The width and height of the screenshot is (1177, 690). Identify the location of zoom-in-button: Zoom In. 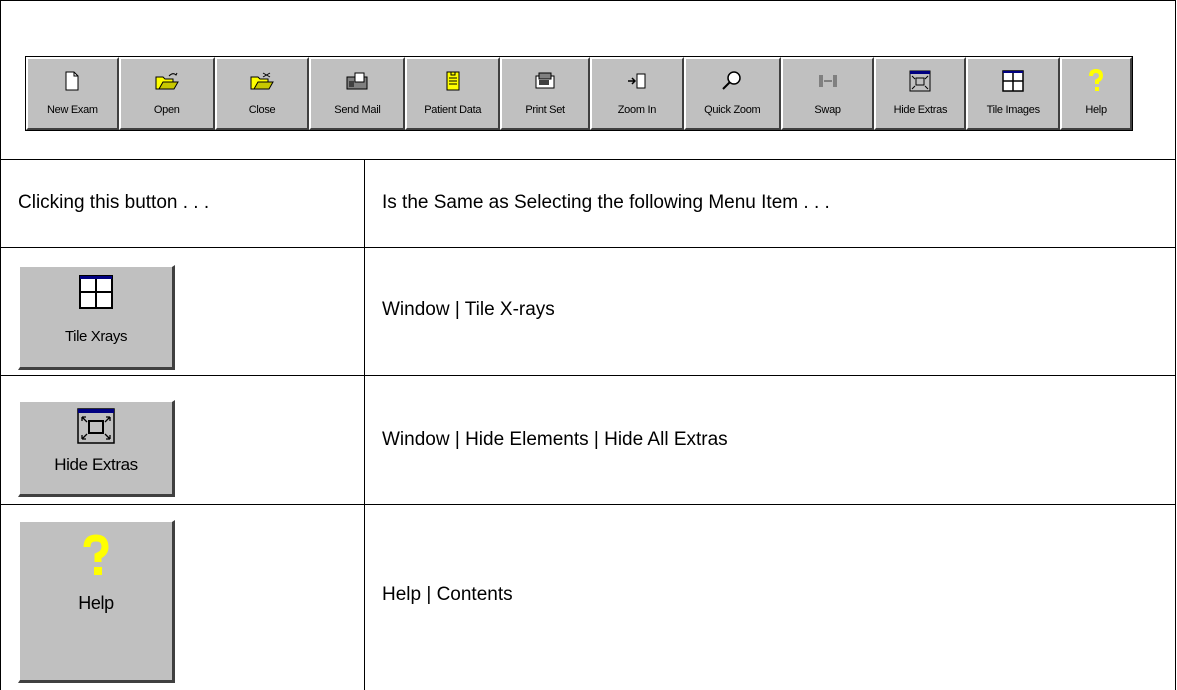
(636, 93).